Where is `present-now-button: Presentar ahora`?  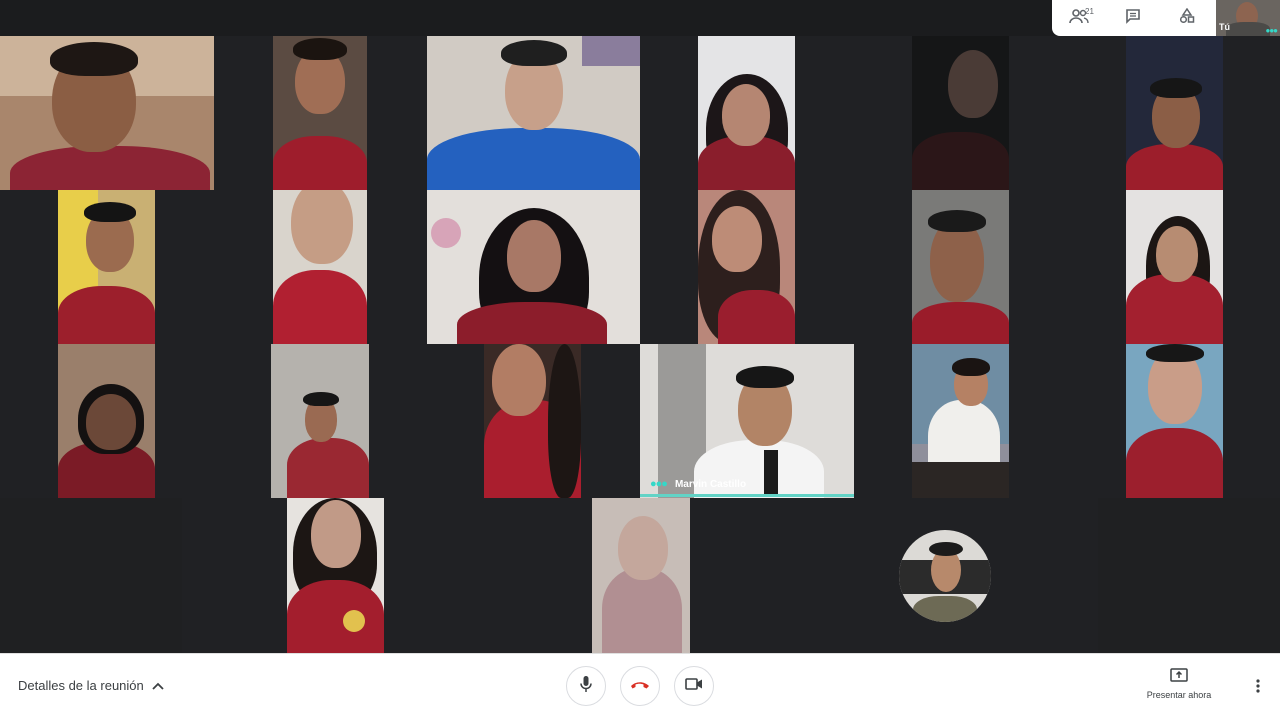 present-now-button: Presentar ahora is located at coordinates (1179, 684).